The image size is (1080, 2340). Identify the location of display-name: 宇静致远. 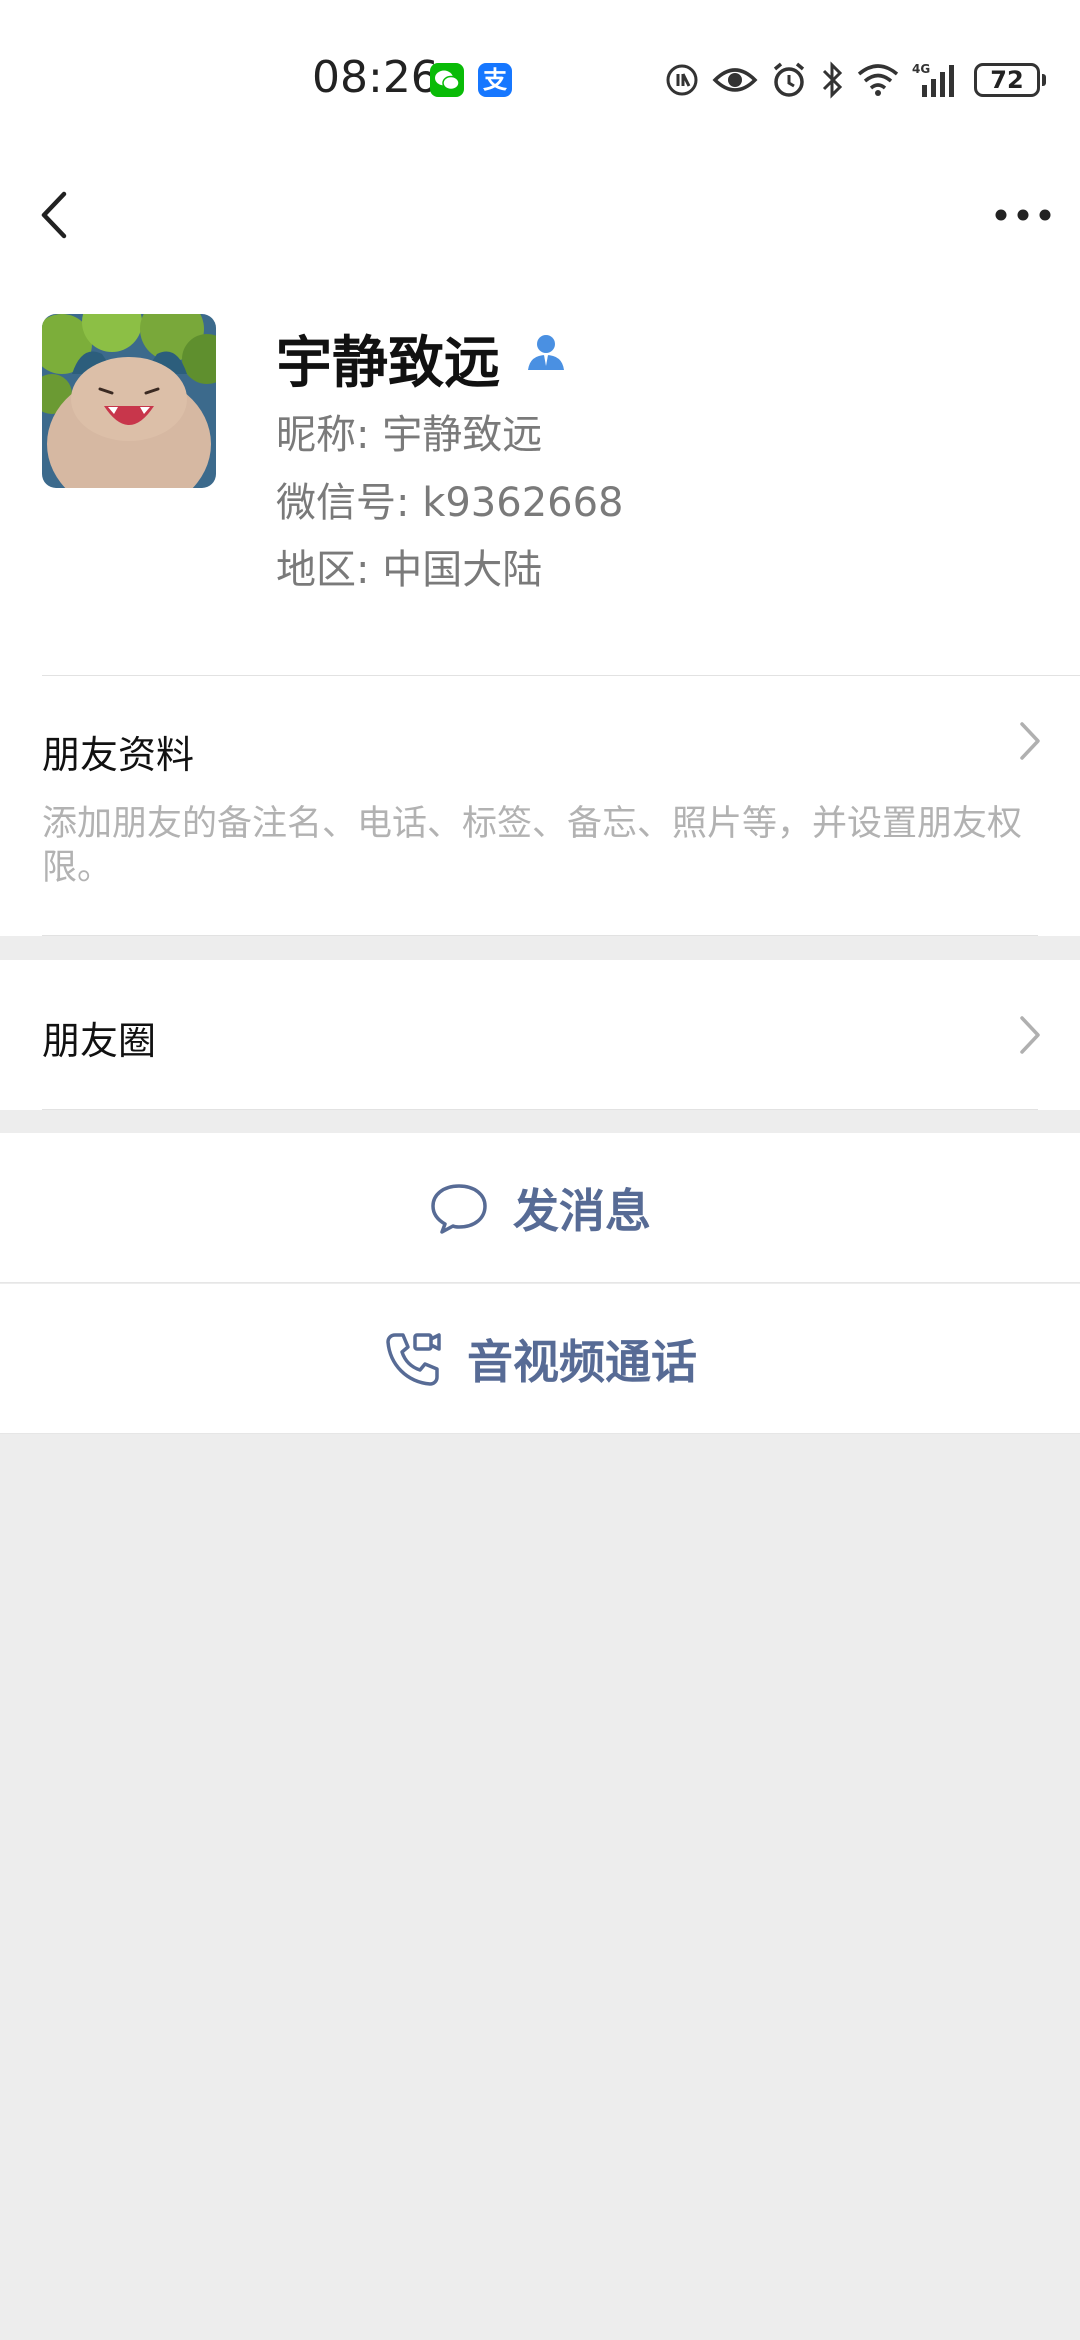
(388, 363).